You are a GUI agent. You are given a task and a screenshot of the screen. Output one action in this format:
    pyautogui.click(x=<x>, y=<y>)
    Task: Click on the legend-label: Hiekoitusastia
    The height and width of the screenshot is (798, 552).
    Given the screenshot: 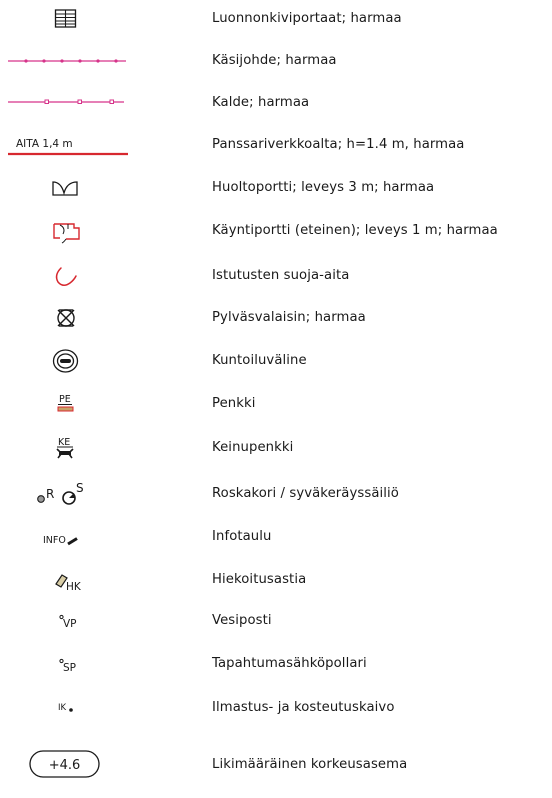 What is the action you would take?
    pyautogui.click(x=259, y=579)
    